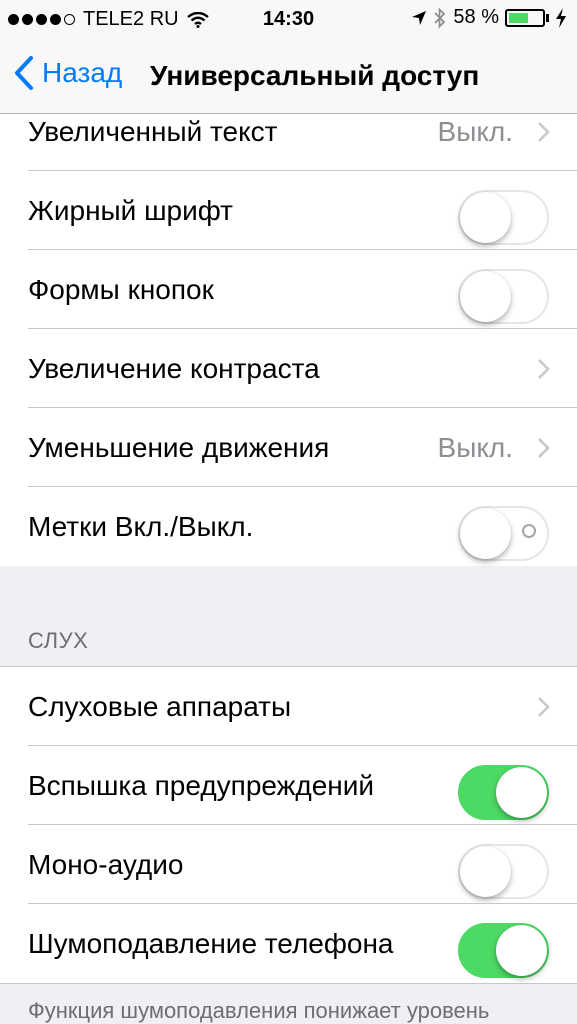 The image size is (577, 1024). I want to click on bold-text-toggle, so click(503, 217).